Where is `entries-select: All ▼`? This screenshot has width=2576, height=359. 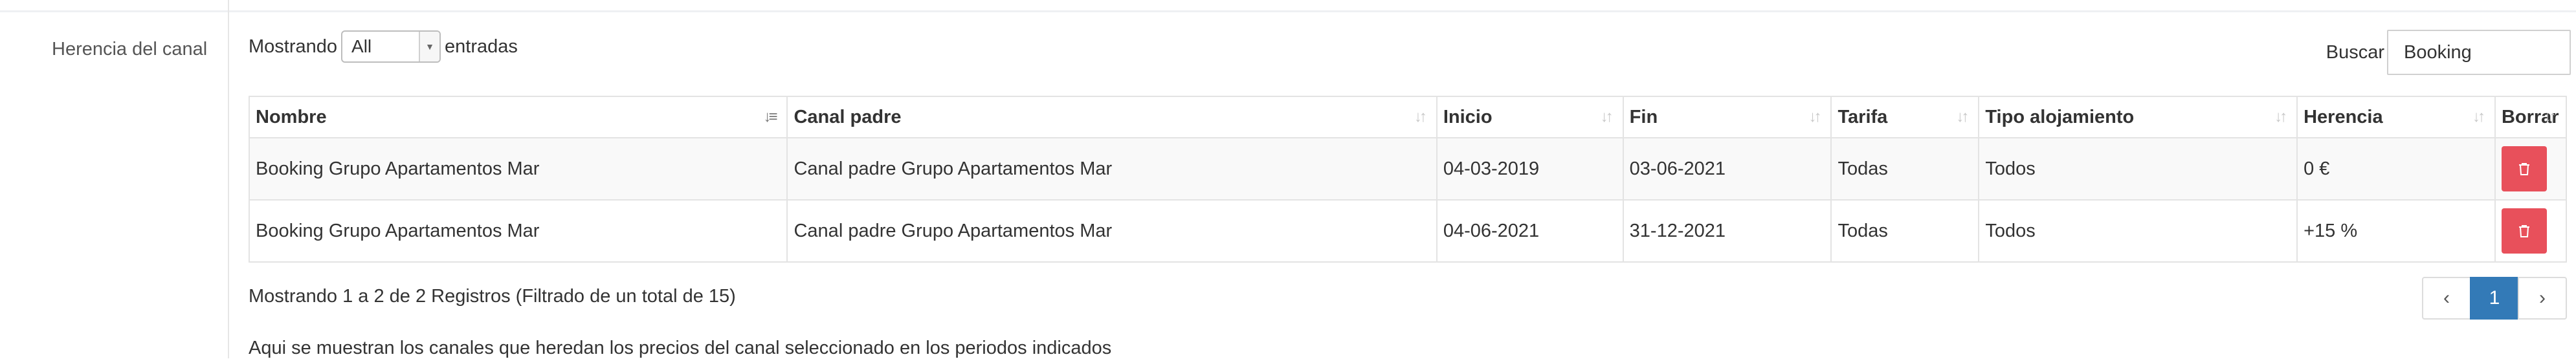
entries-select: All ▼ is located at coordinates (391, 47).